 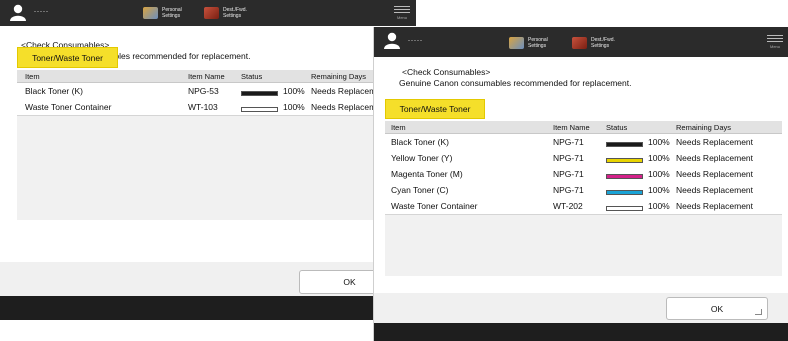 What do you see at coordinates (717, 308) in the screenshot?
I see `ok-button: OK` at bounding box center [717, 308].